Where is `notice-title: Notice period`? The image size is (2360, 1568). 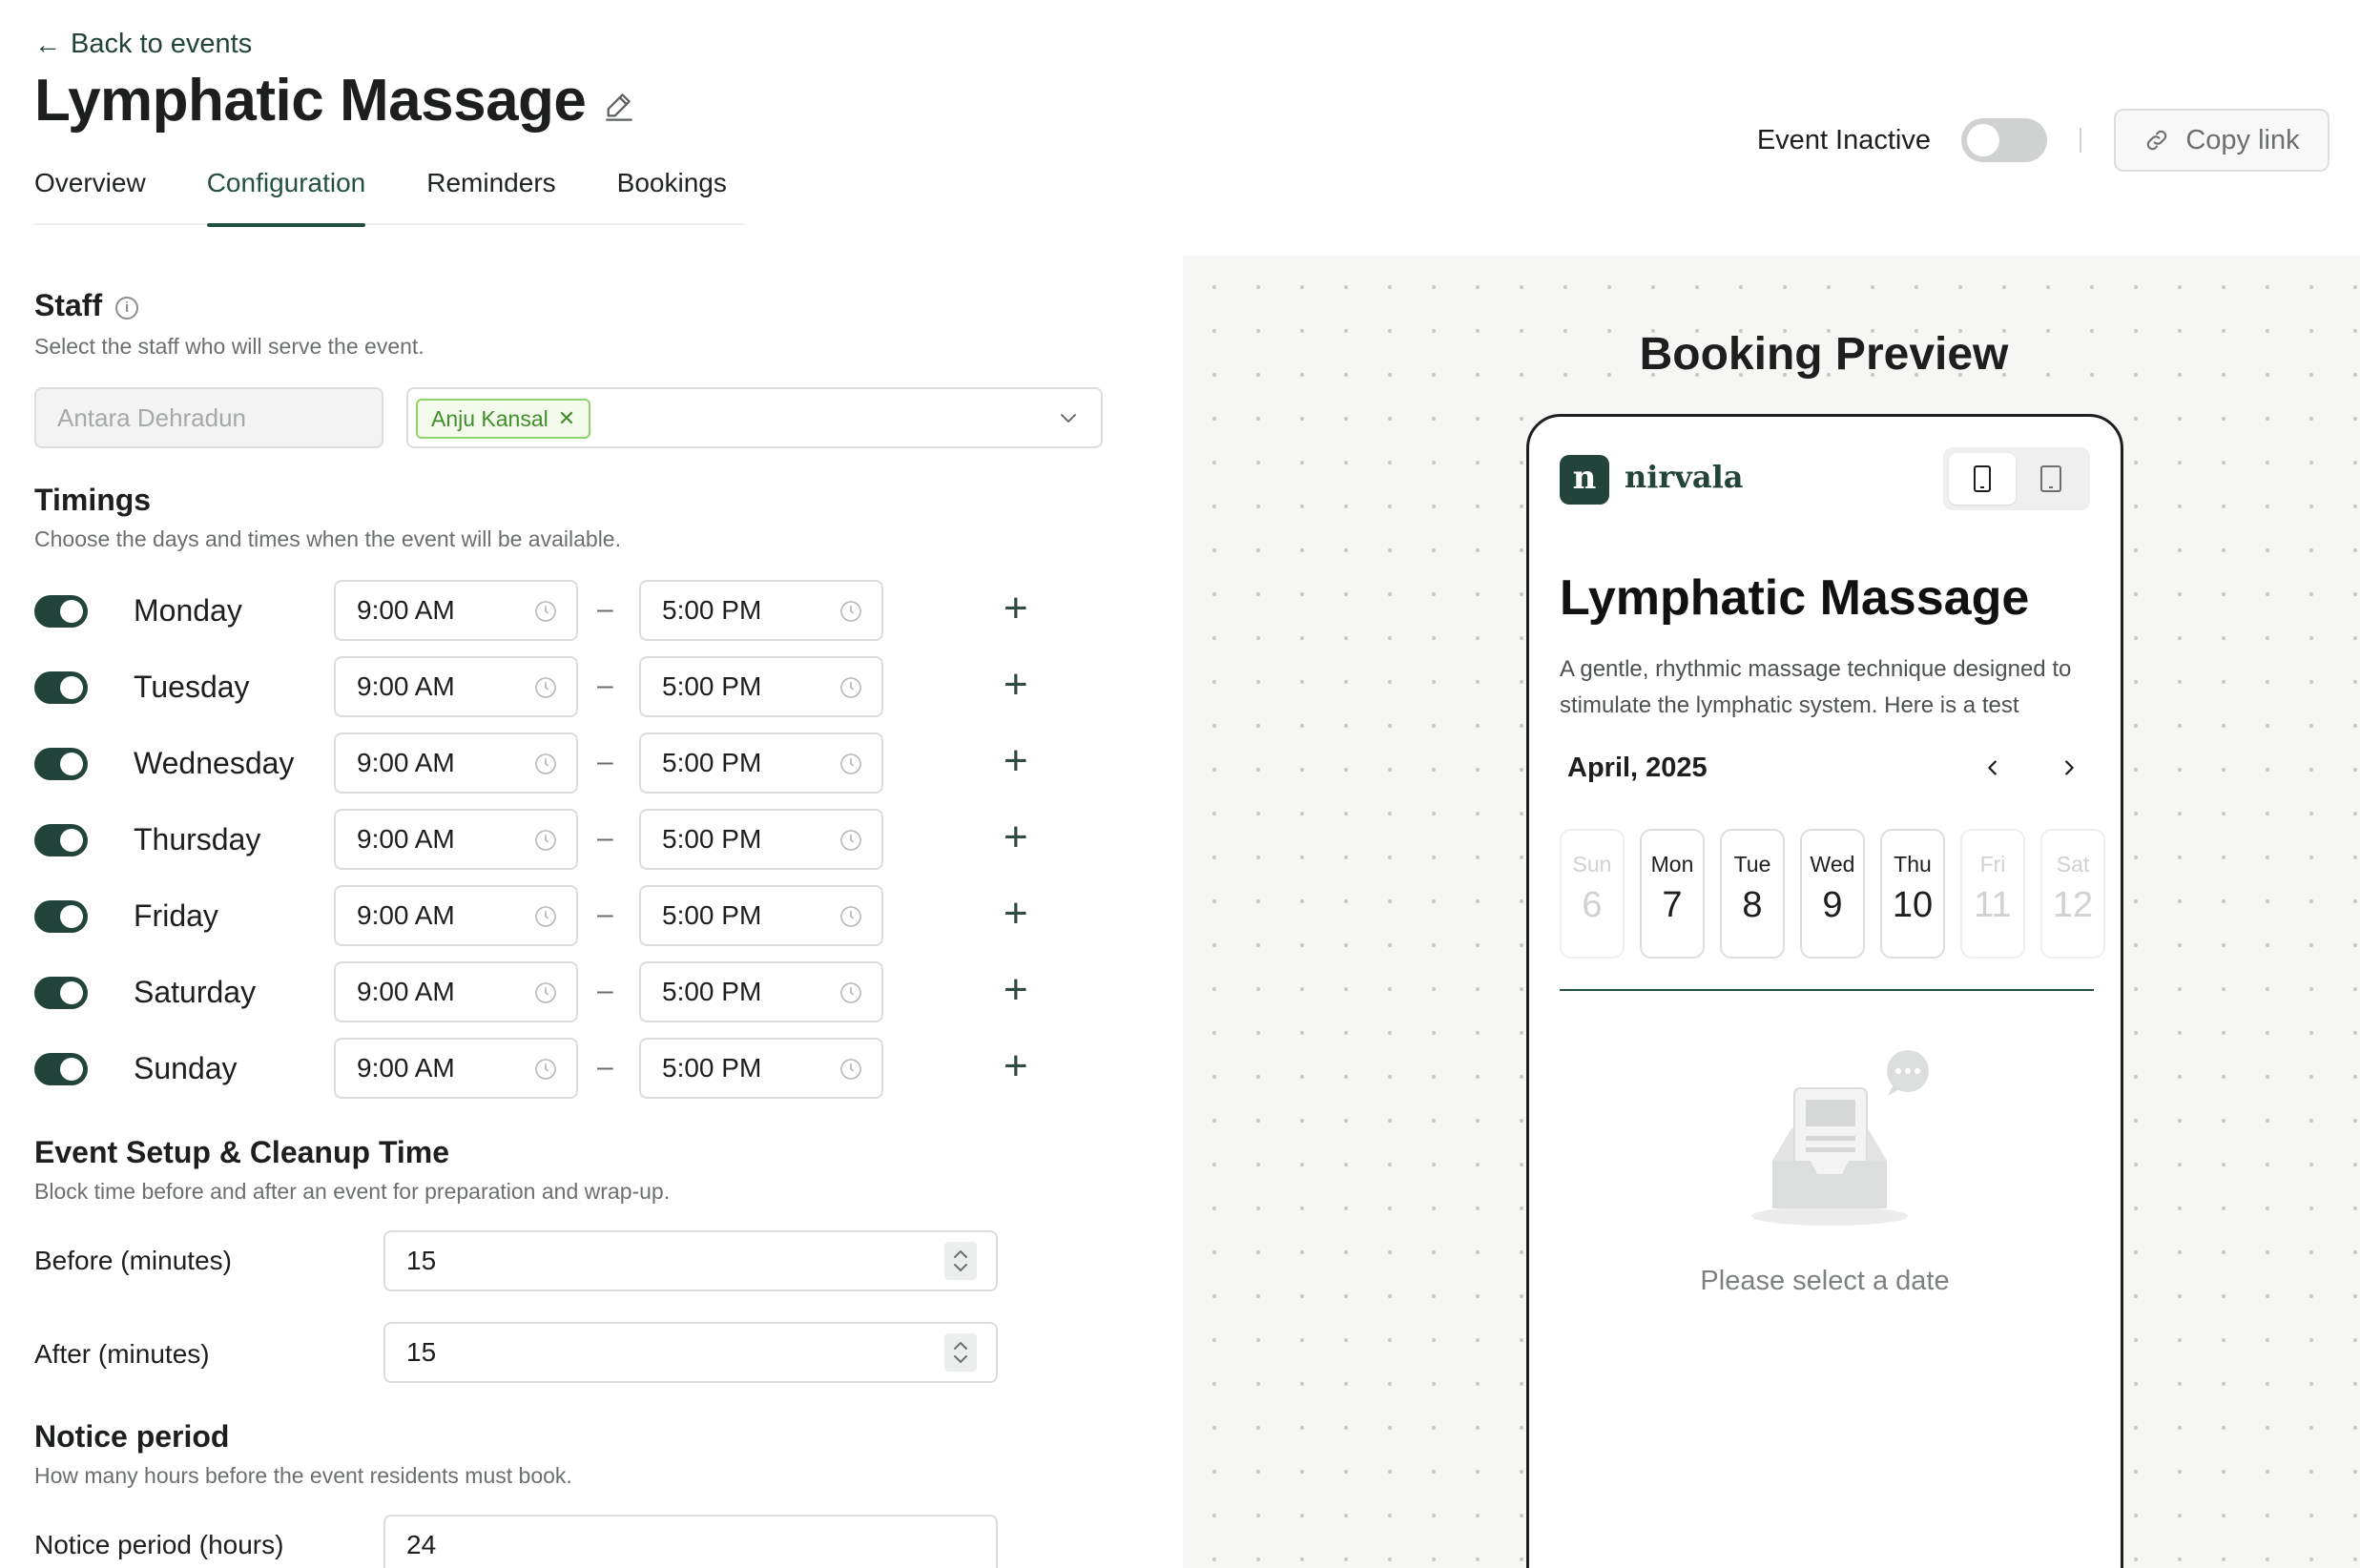
notice-title: Notice period is located at coordinates (132, 1436).